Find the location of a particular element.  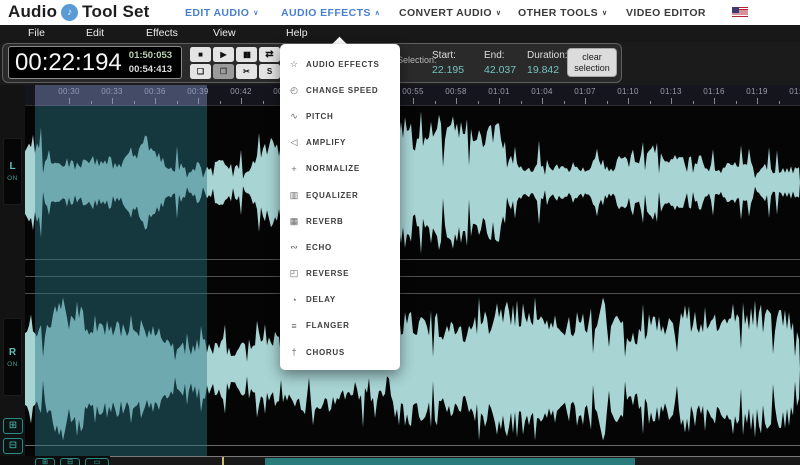

nav-other-tools: OTHER TOOLS ∨ is located at coordinates (563, 13).